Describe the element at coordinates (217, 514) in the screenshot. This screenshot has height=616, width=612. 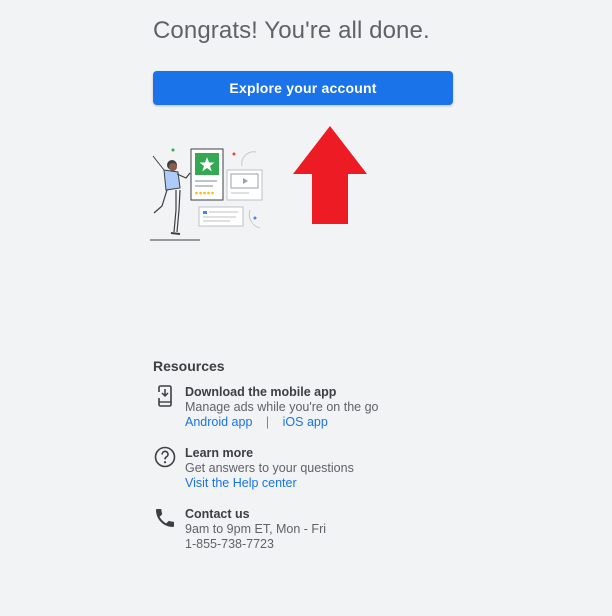
I see `resource-title: Contact us` at that location.